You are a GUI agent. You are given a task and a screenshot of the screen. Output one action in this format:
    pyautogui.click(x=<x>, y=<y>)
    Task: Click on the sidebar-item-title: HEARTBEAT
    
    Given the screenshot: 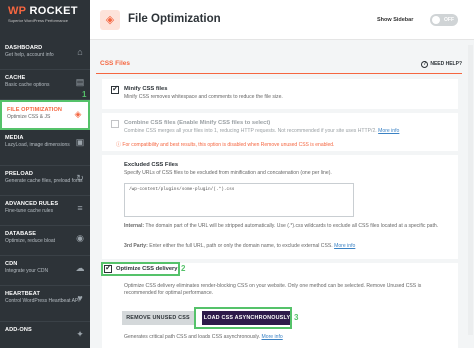 What is the action you would take?
    pyautogui.click(x=22, y=294)
    